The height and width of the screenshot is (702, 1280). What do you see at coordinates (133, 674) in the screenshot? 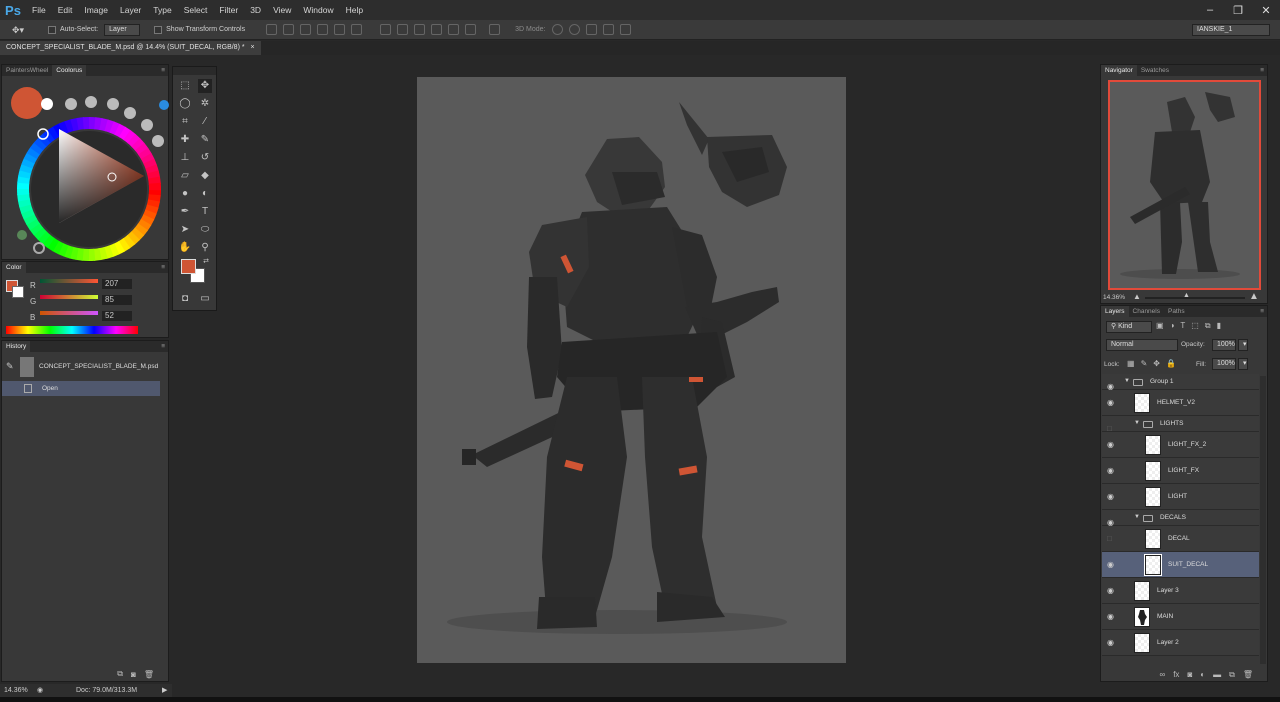
I see `camera-icon: ◙` at bounding box center [133, 674].